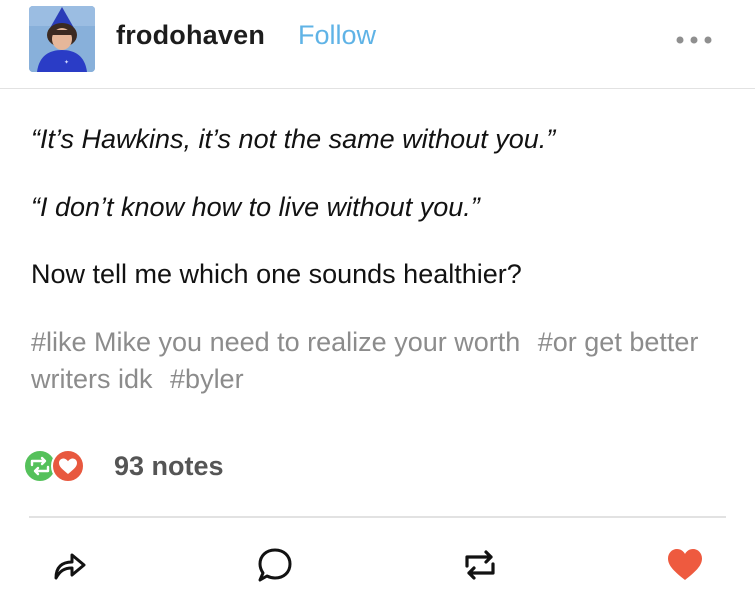 The height and width of the screenshot is (614, 755). What do you see at coordinates (275, 565) in the screenshot?
I see `reply-icon` at bounding box center [275, 565].